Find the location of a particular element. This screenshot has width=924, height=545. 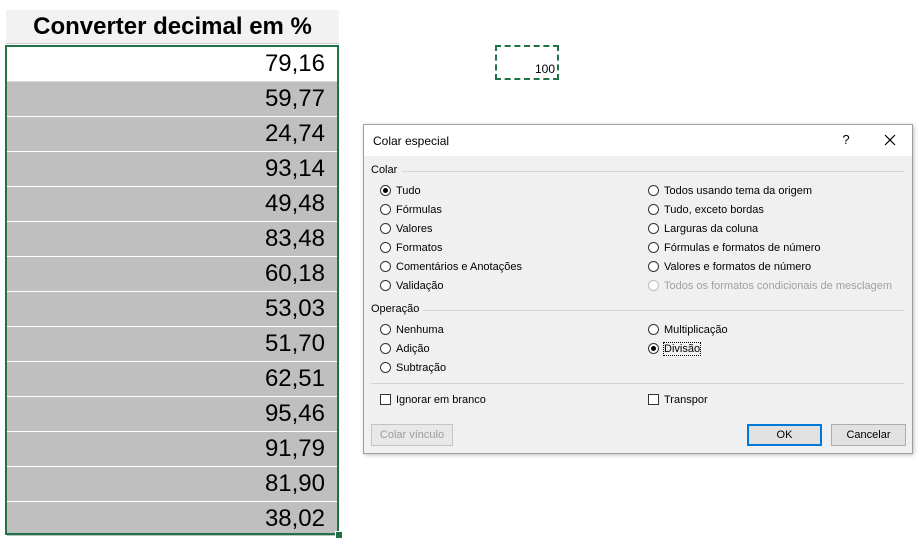

option-label: Valores e formatos de número is located at coordinates (738, 267).